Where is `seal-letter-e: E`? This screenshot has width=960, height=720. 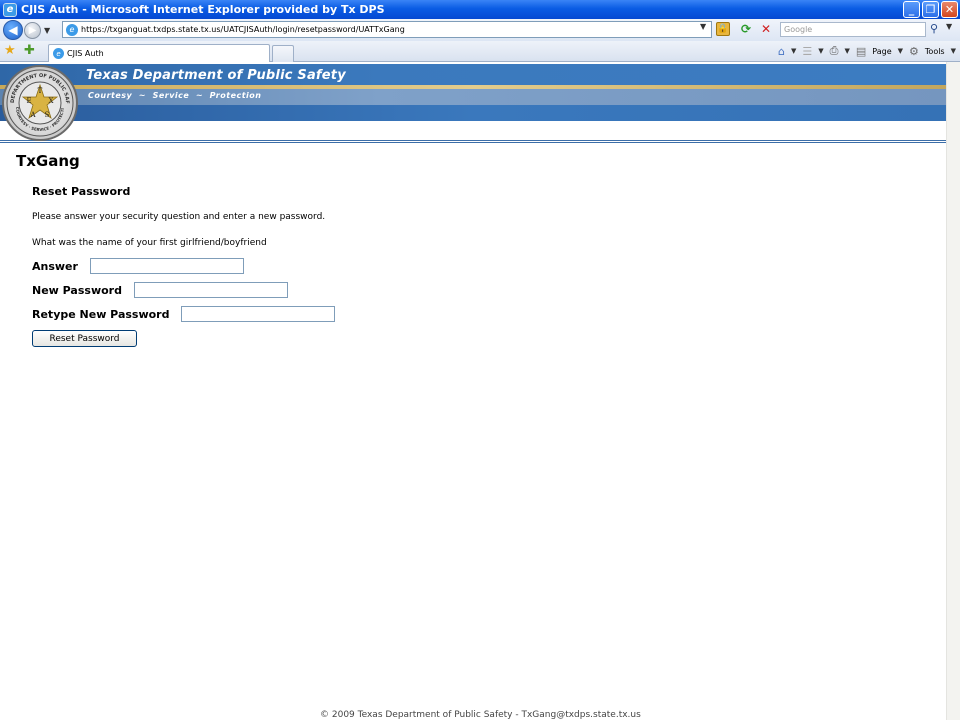
seal-letter-e: E is located at coordinates (28, 101).